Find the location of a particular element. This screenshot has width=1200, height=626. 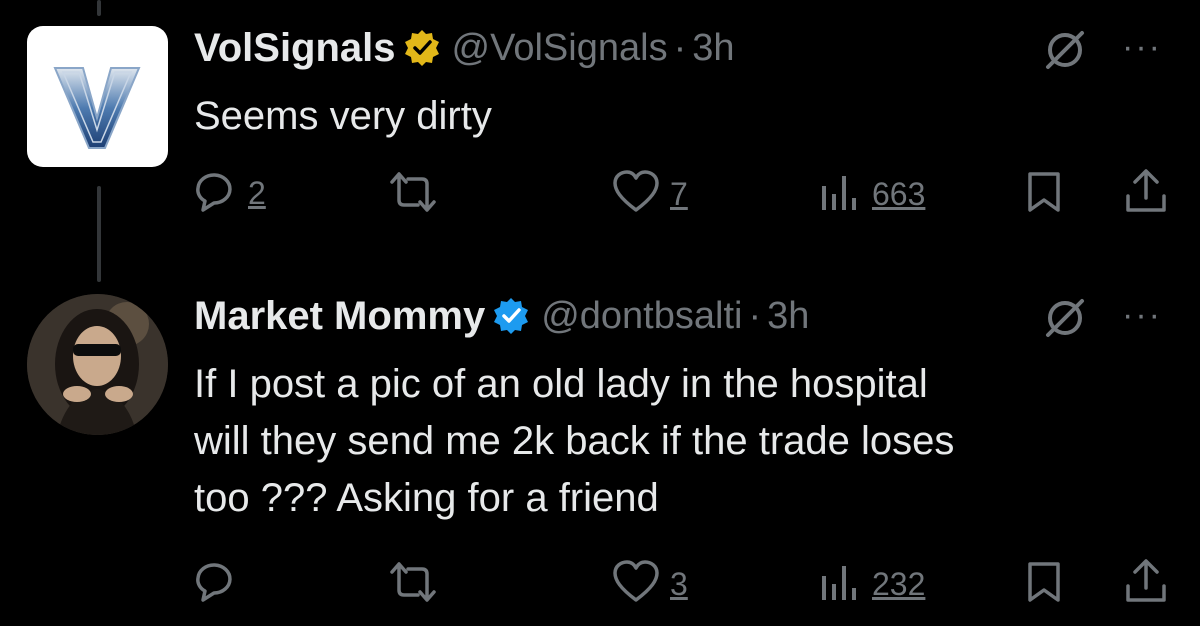

tweet-text: Seems very dirty is located at coordinates (343, 116).